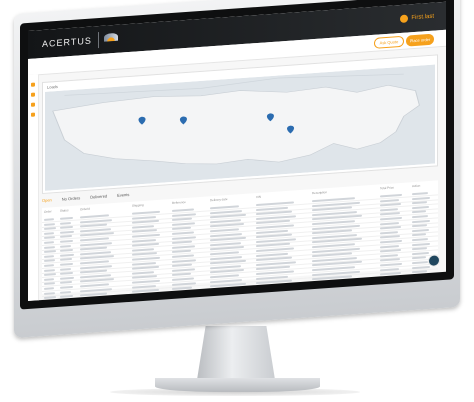 The image size is (474, 402). Describe the element at coordinates (71, 198) in the screenshot. I see `tab-no-orders: No Orders` at that location.